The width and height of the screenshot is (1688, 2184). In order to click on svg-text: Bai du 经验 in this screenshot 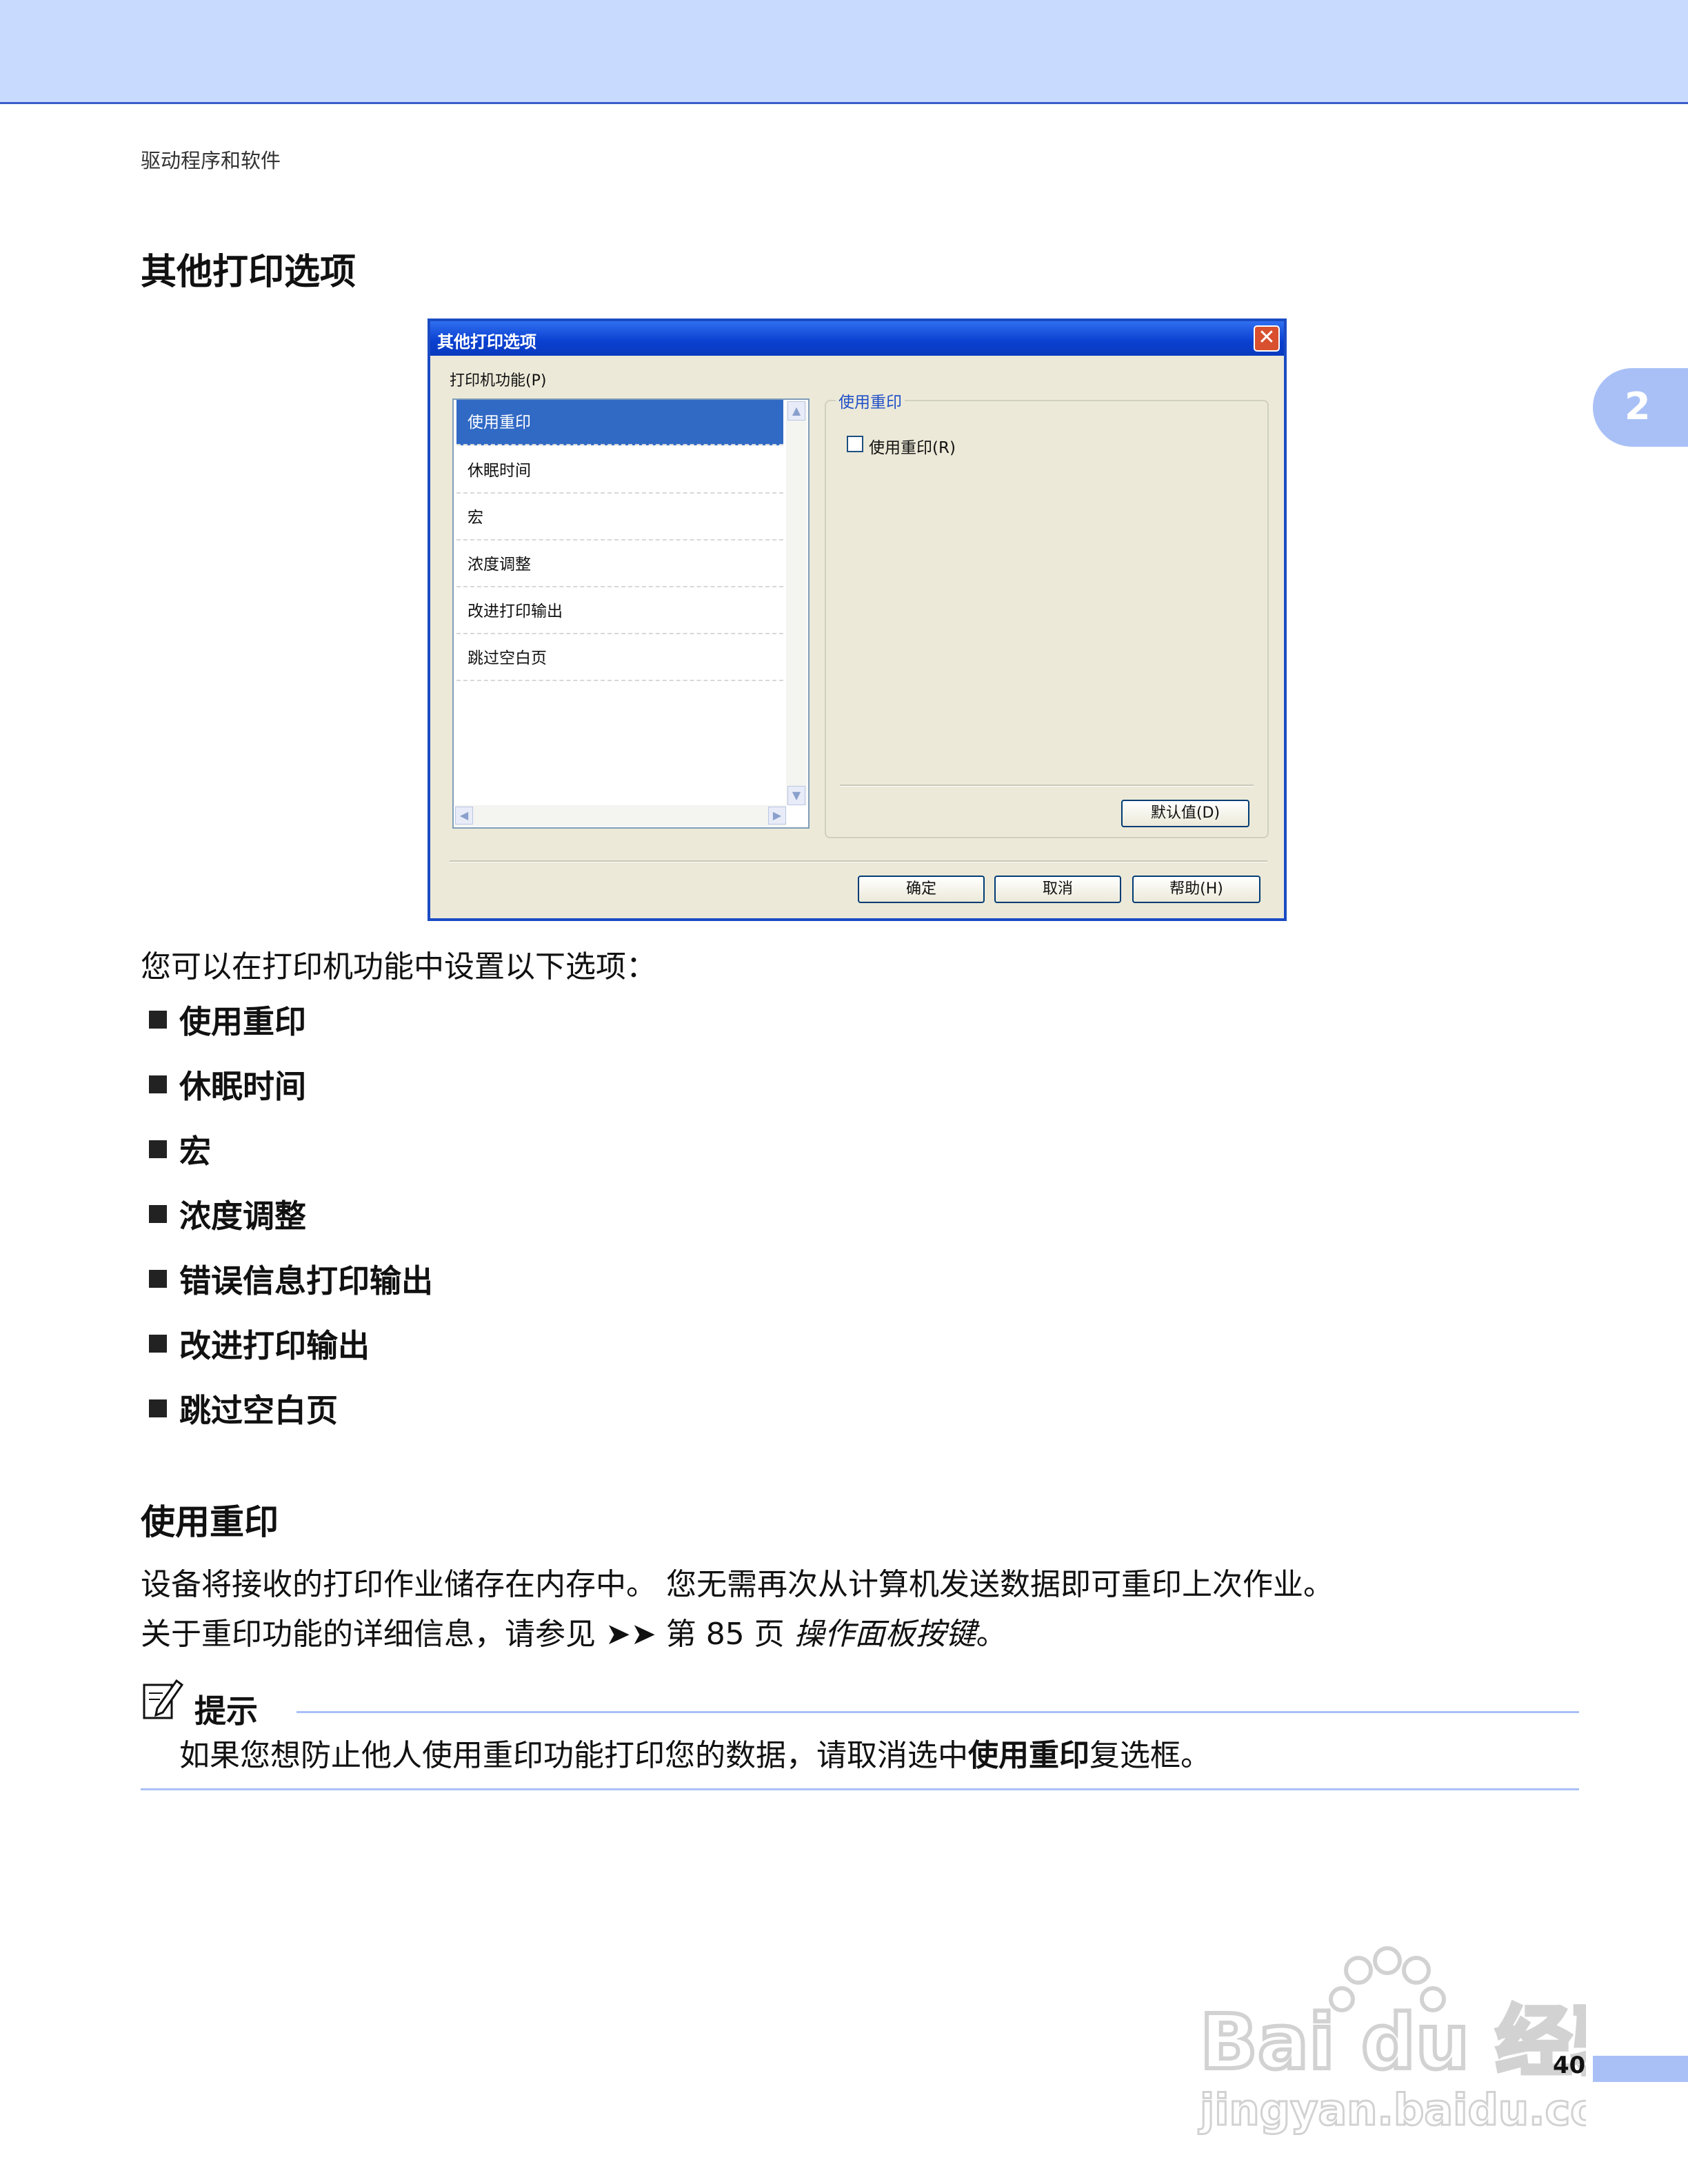, I will do `click(1393, 2042)`.